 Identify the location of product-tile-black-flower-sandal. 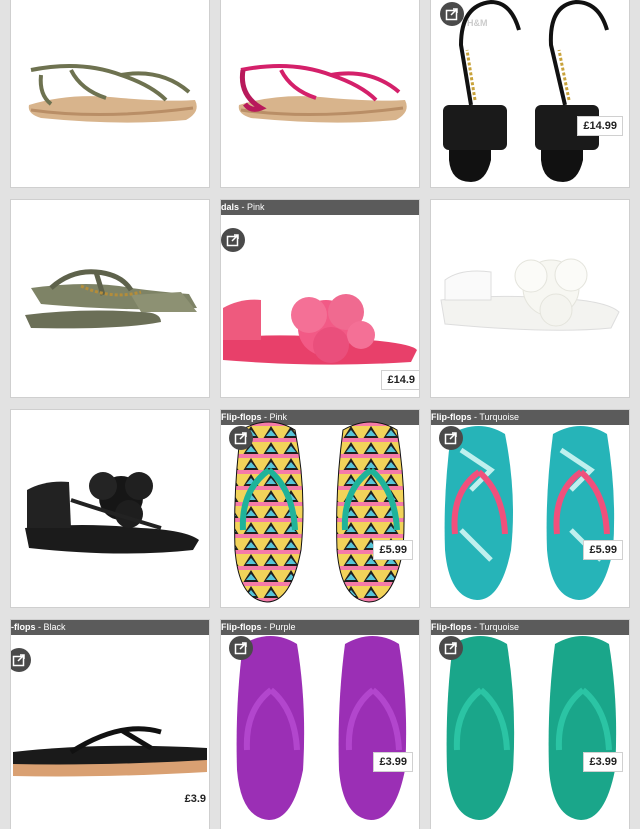
(110, 508).